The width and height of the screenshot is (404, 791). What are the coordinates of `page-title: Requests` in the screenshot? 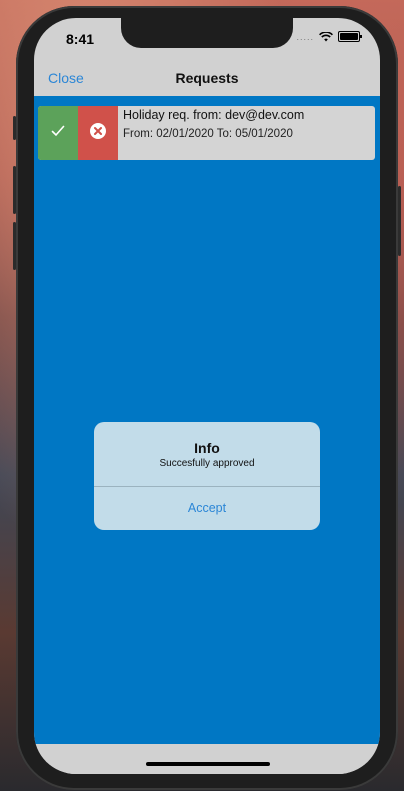 It's located at (207, 78).